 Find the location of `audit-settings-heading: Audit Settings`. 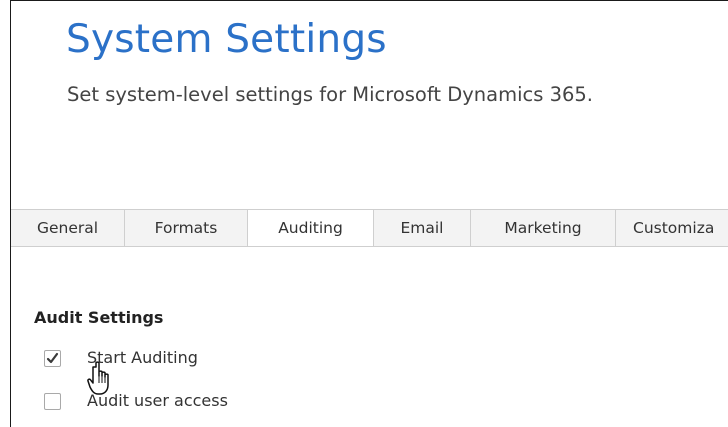

audit-settings-heading: Audit Settings is located at coordinates (99, 317).